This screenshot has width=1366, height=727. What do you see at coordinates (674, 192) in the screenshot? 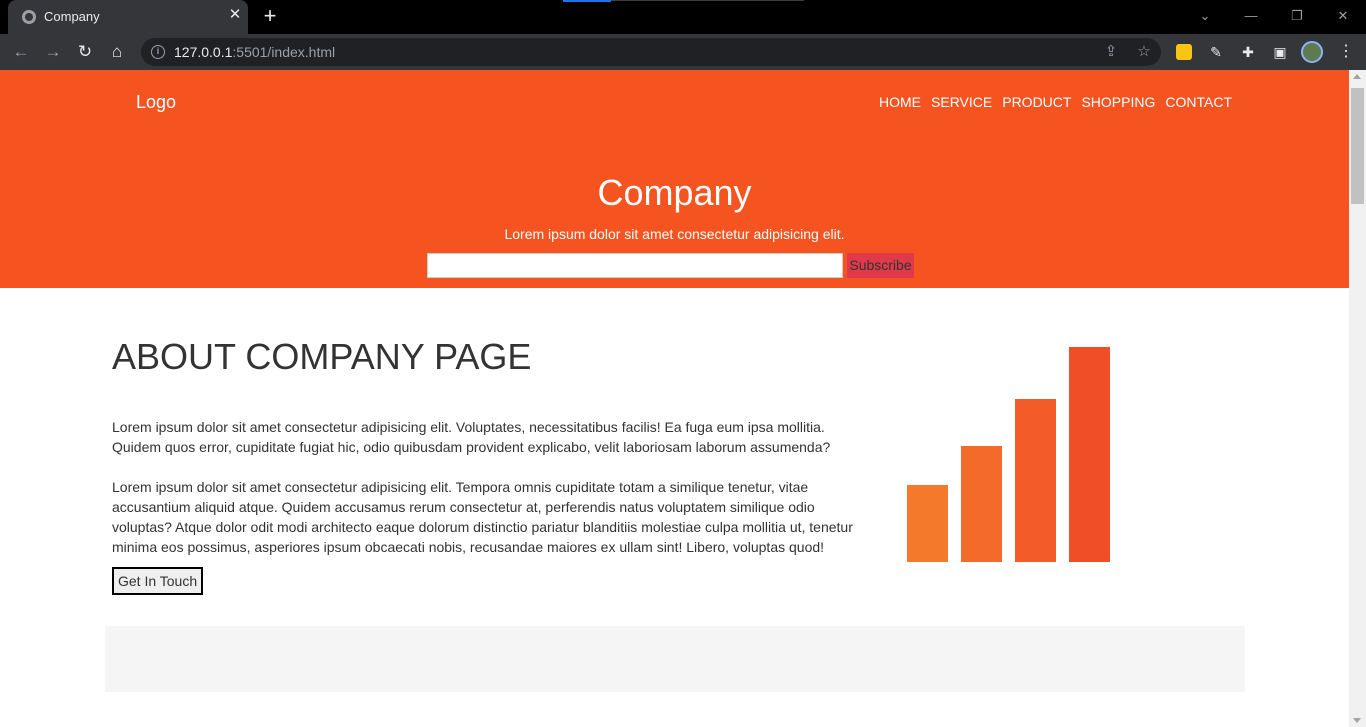
I see `hero-title: Company` at bounding box center [674, 192].